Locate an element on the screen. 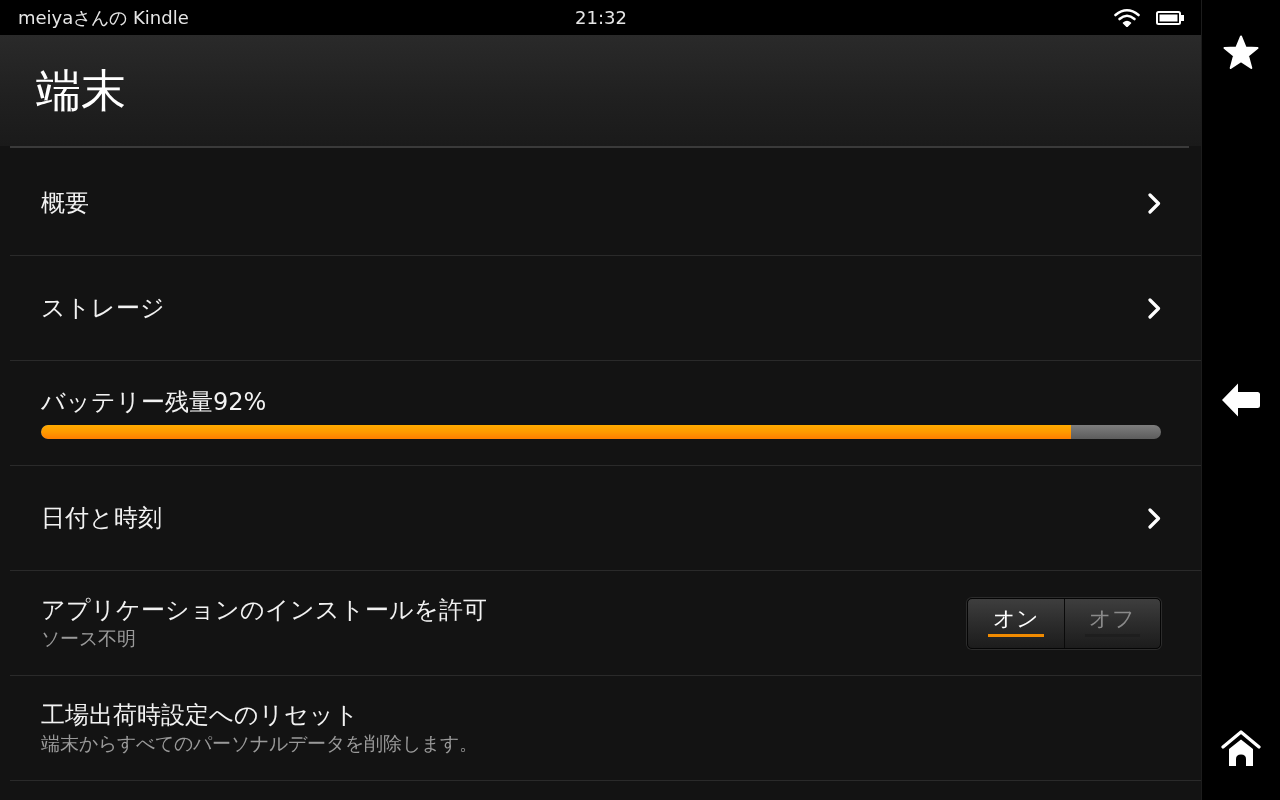  home-icon is located at coordinates (1241, 748).